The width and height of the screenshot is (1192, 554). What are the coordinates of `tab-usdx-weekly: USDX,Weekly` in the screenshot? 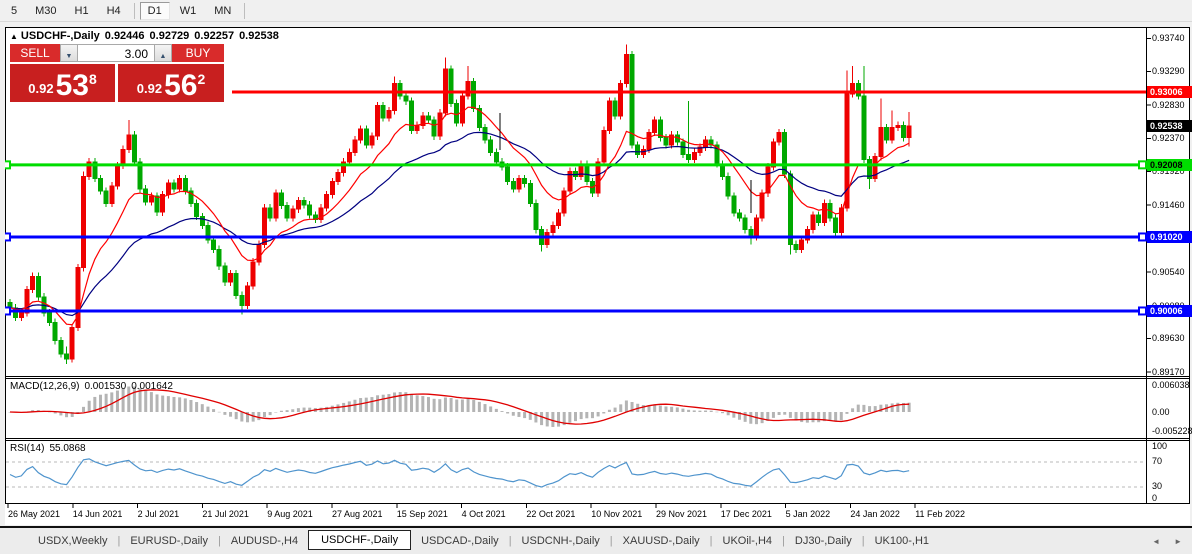 It's located at (72, 541).